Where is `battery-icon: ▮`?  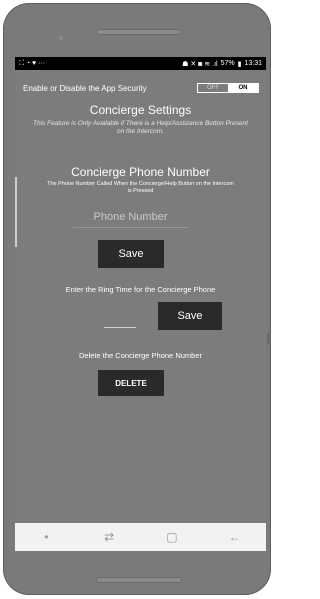
battery-icon: ▮ is located at coordinates (239, 64).